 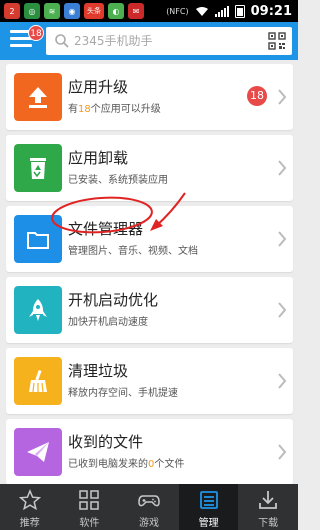 What do you see at coordinates (62, 41) in the screenshot?
I see `search-icon` at bounding box center [62, 41].